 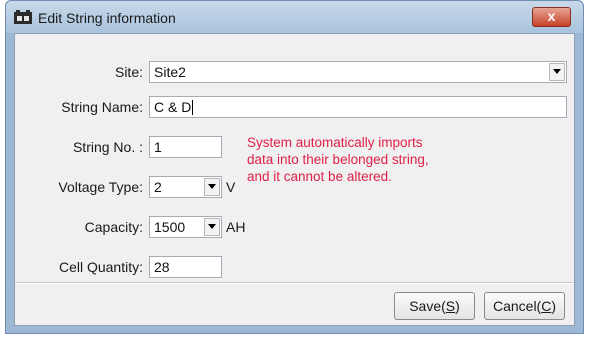 What do you see at coordinates (107, 147) in the screenshot?
I see `string-no-label: String No. :` at bounding box center [107, 147].